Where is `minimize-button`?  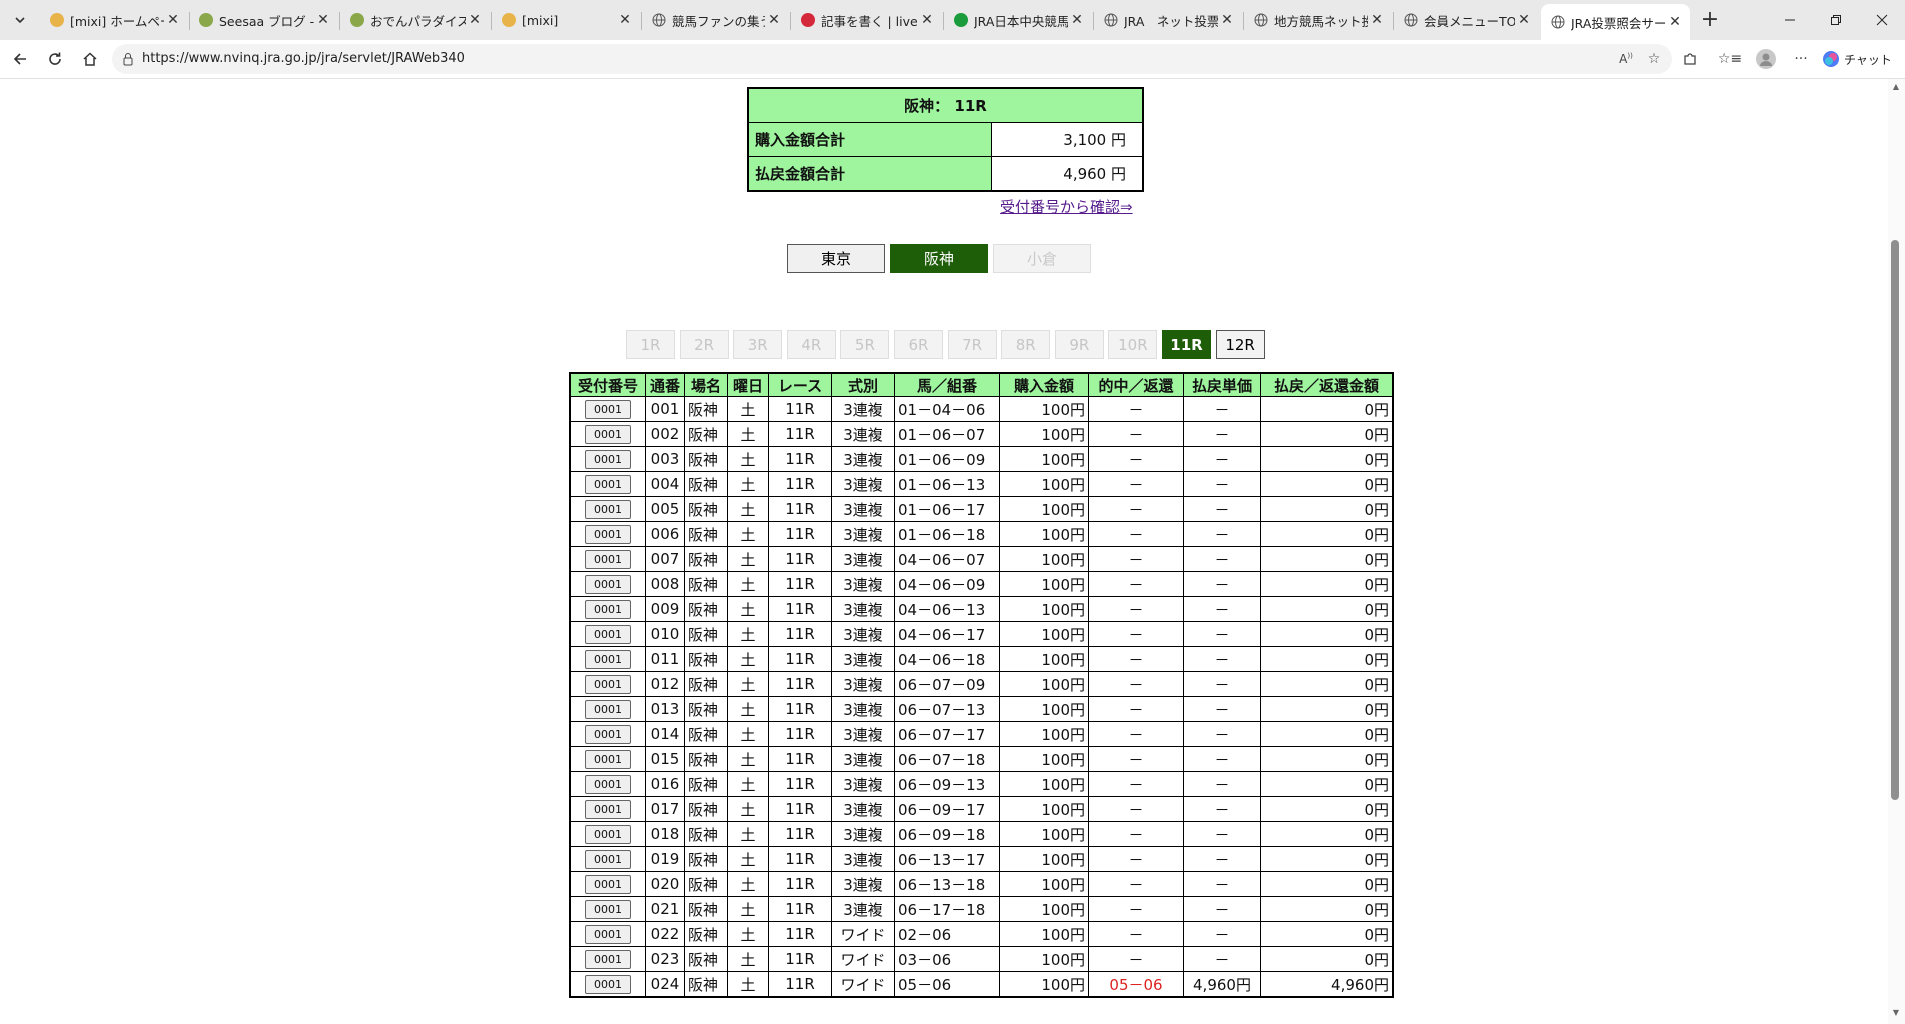 minimize-button is located at coordinates (1790, 20).